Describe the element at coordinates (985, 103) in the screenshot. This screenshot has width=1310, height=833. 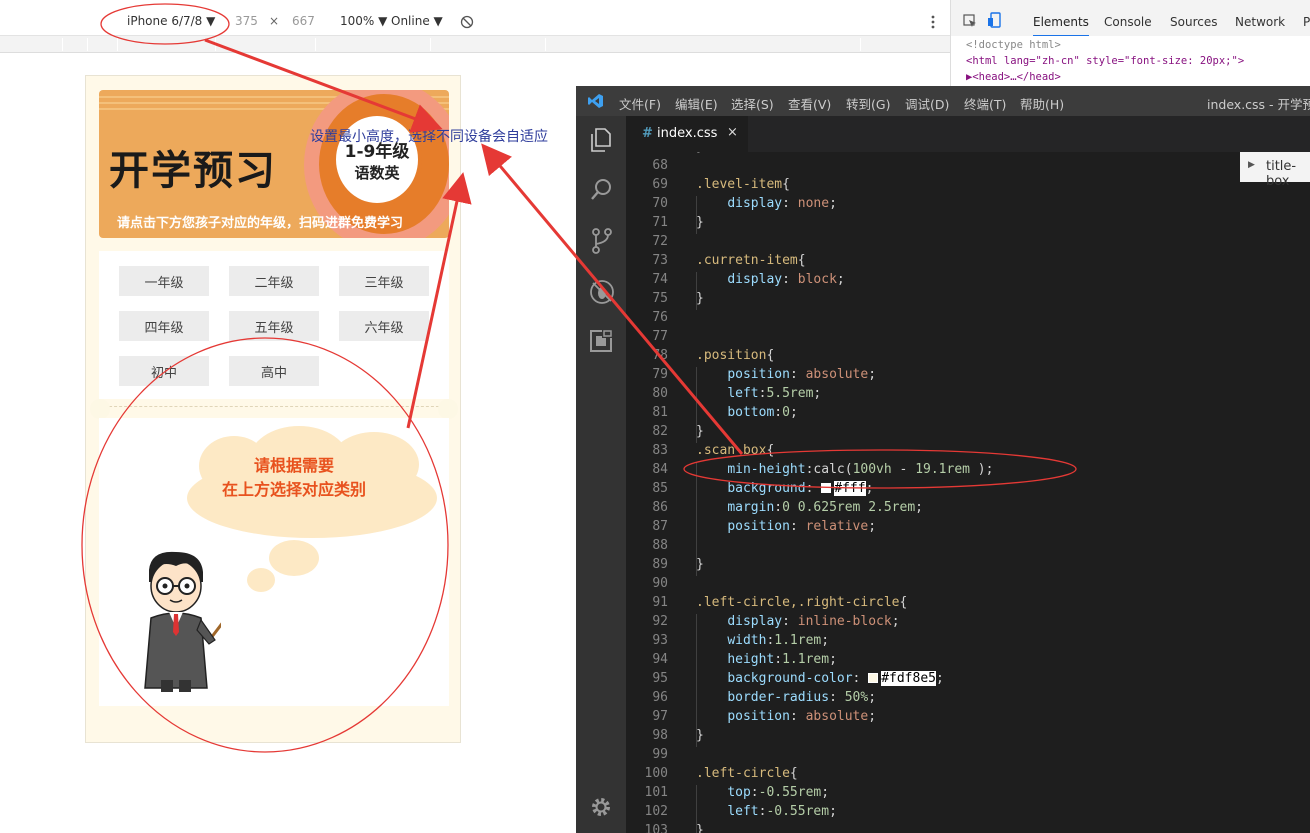
I see `menu-terminal: 终端(T)` at that location.